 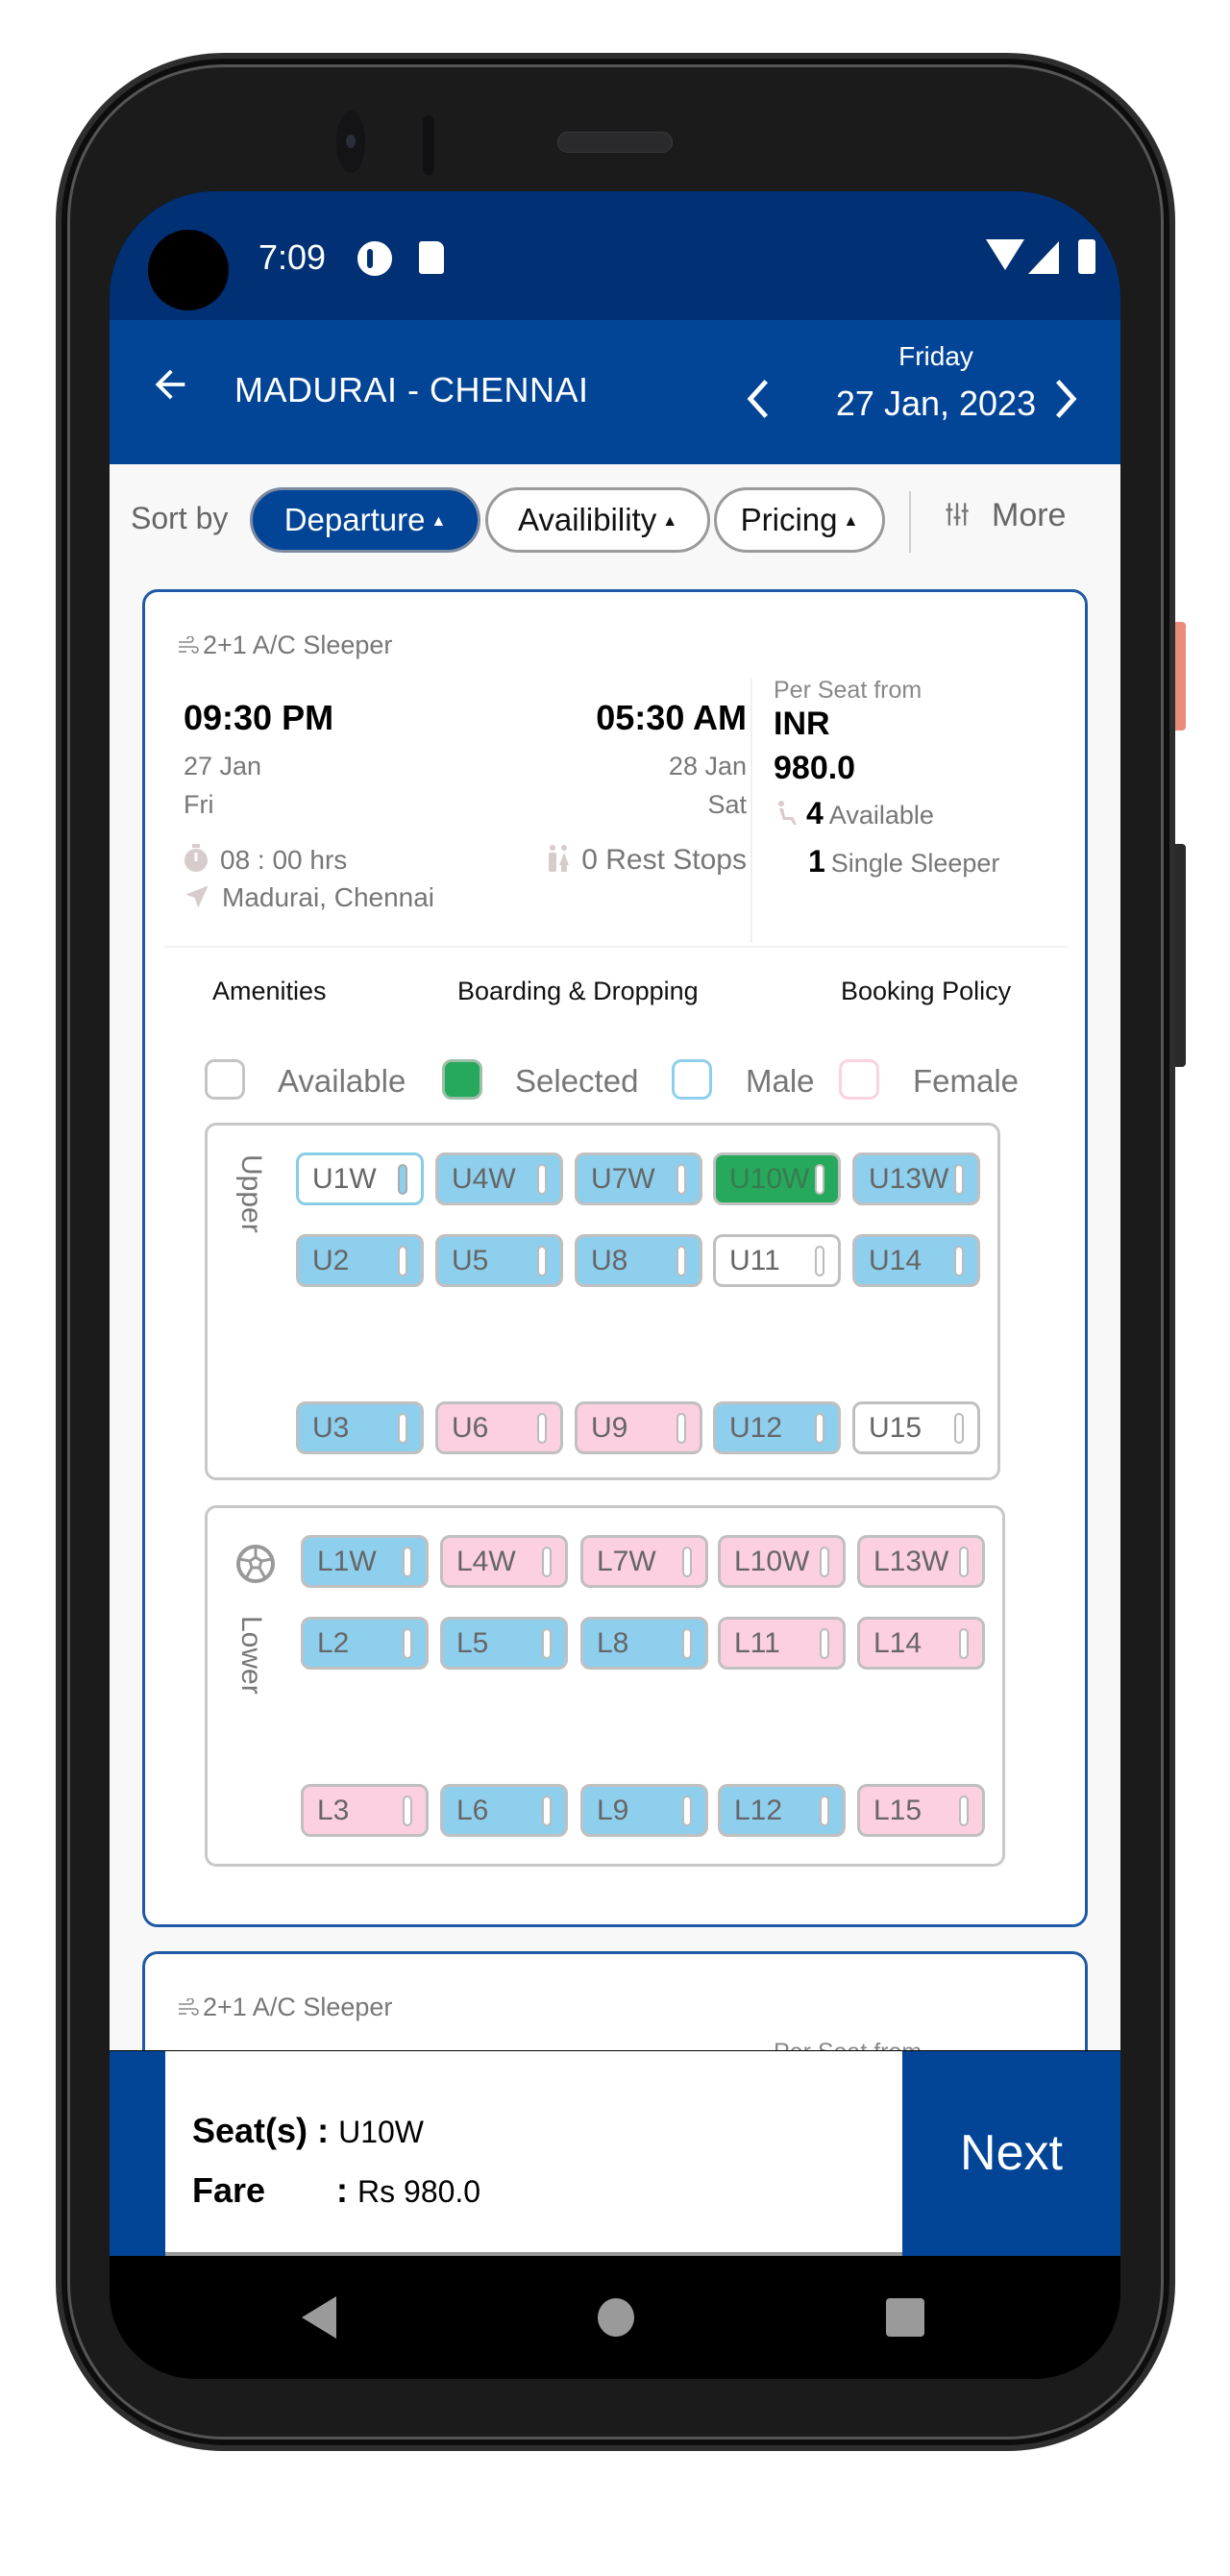 What do you see at coordinates (848, 691) in the screenshot?
I see `per-seat-label: Per Seat from` at bounding box center [848, 691].